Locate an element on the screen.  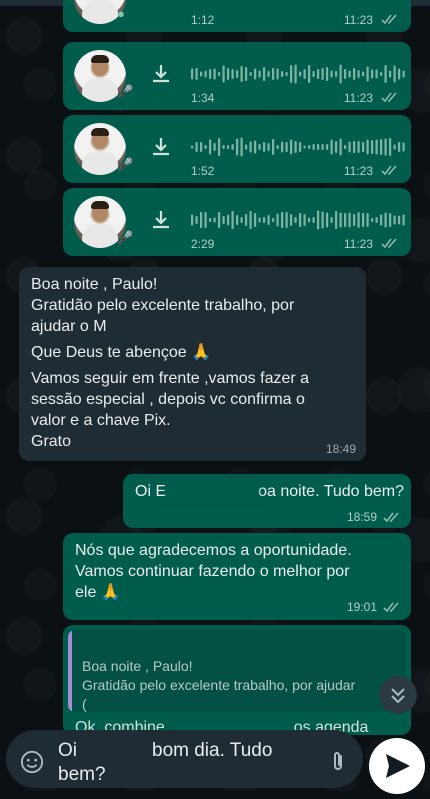
quote-line: Boa noite , Paulo! is located at coordinates (137, 666).